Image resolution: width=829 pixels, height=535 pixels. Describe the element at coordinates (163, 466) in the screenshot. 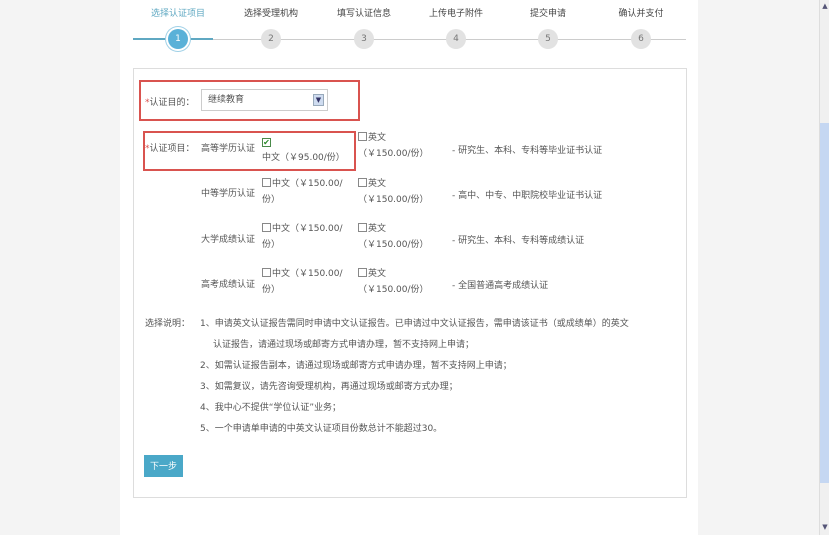

I see `next-step-button: 下一步` at that location.